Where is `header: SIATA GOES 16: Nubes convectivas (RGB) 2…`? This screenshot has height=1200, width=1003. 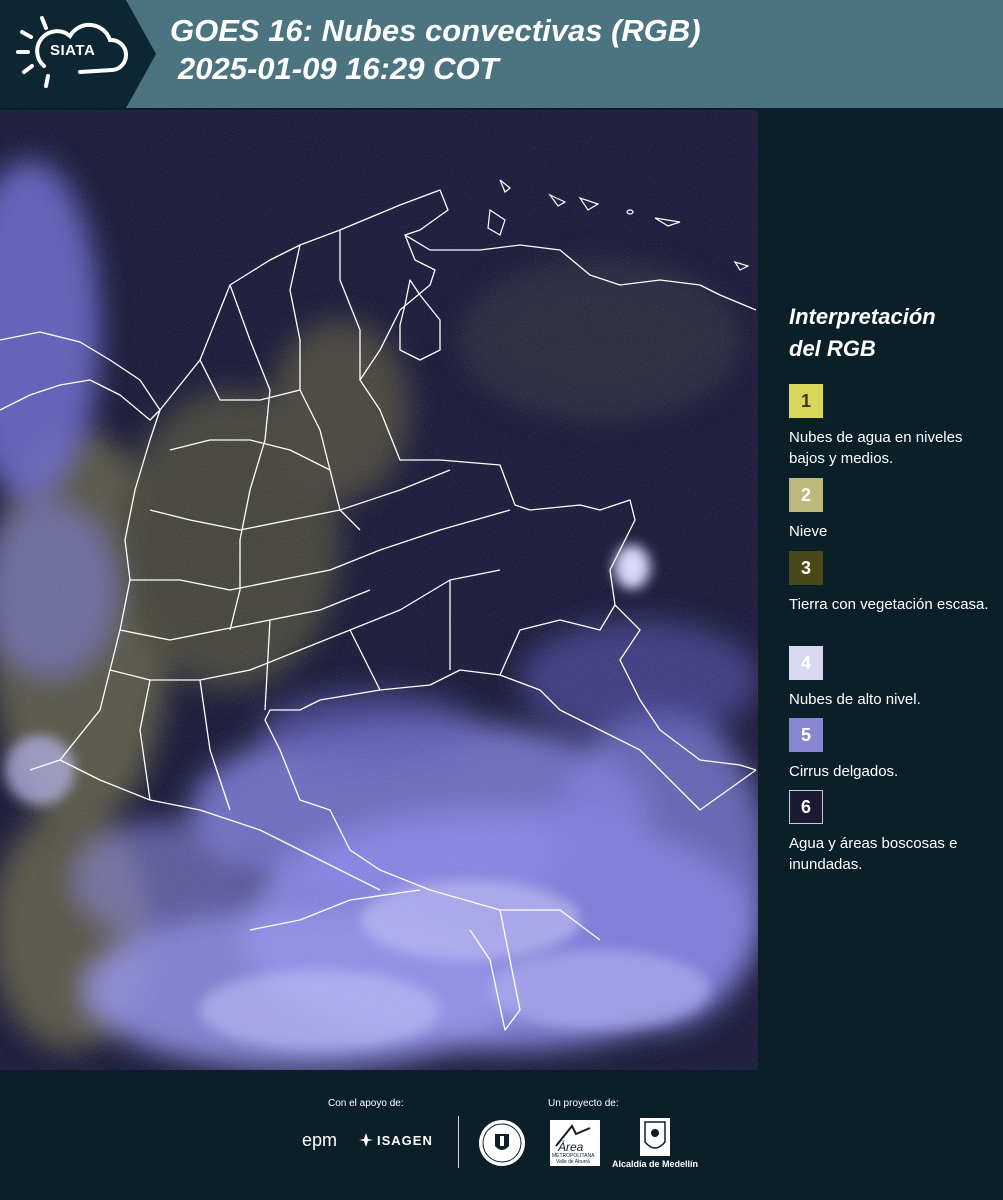
header: SIATA GOES 16: Nubes convectivas (RGB) 2… is located at coordinates (501, 54).